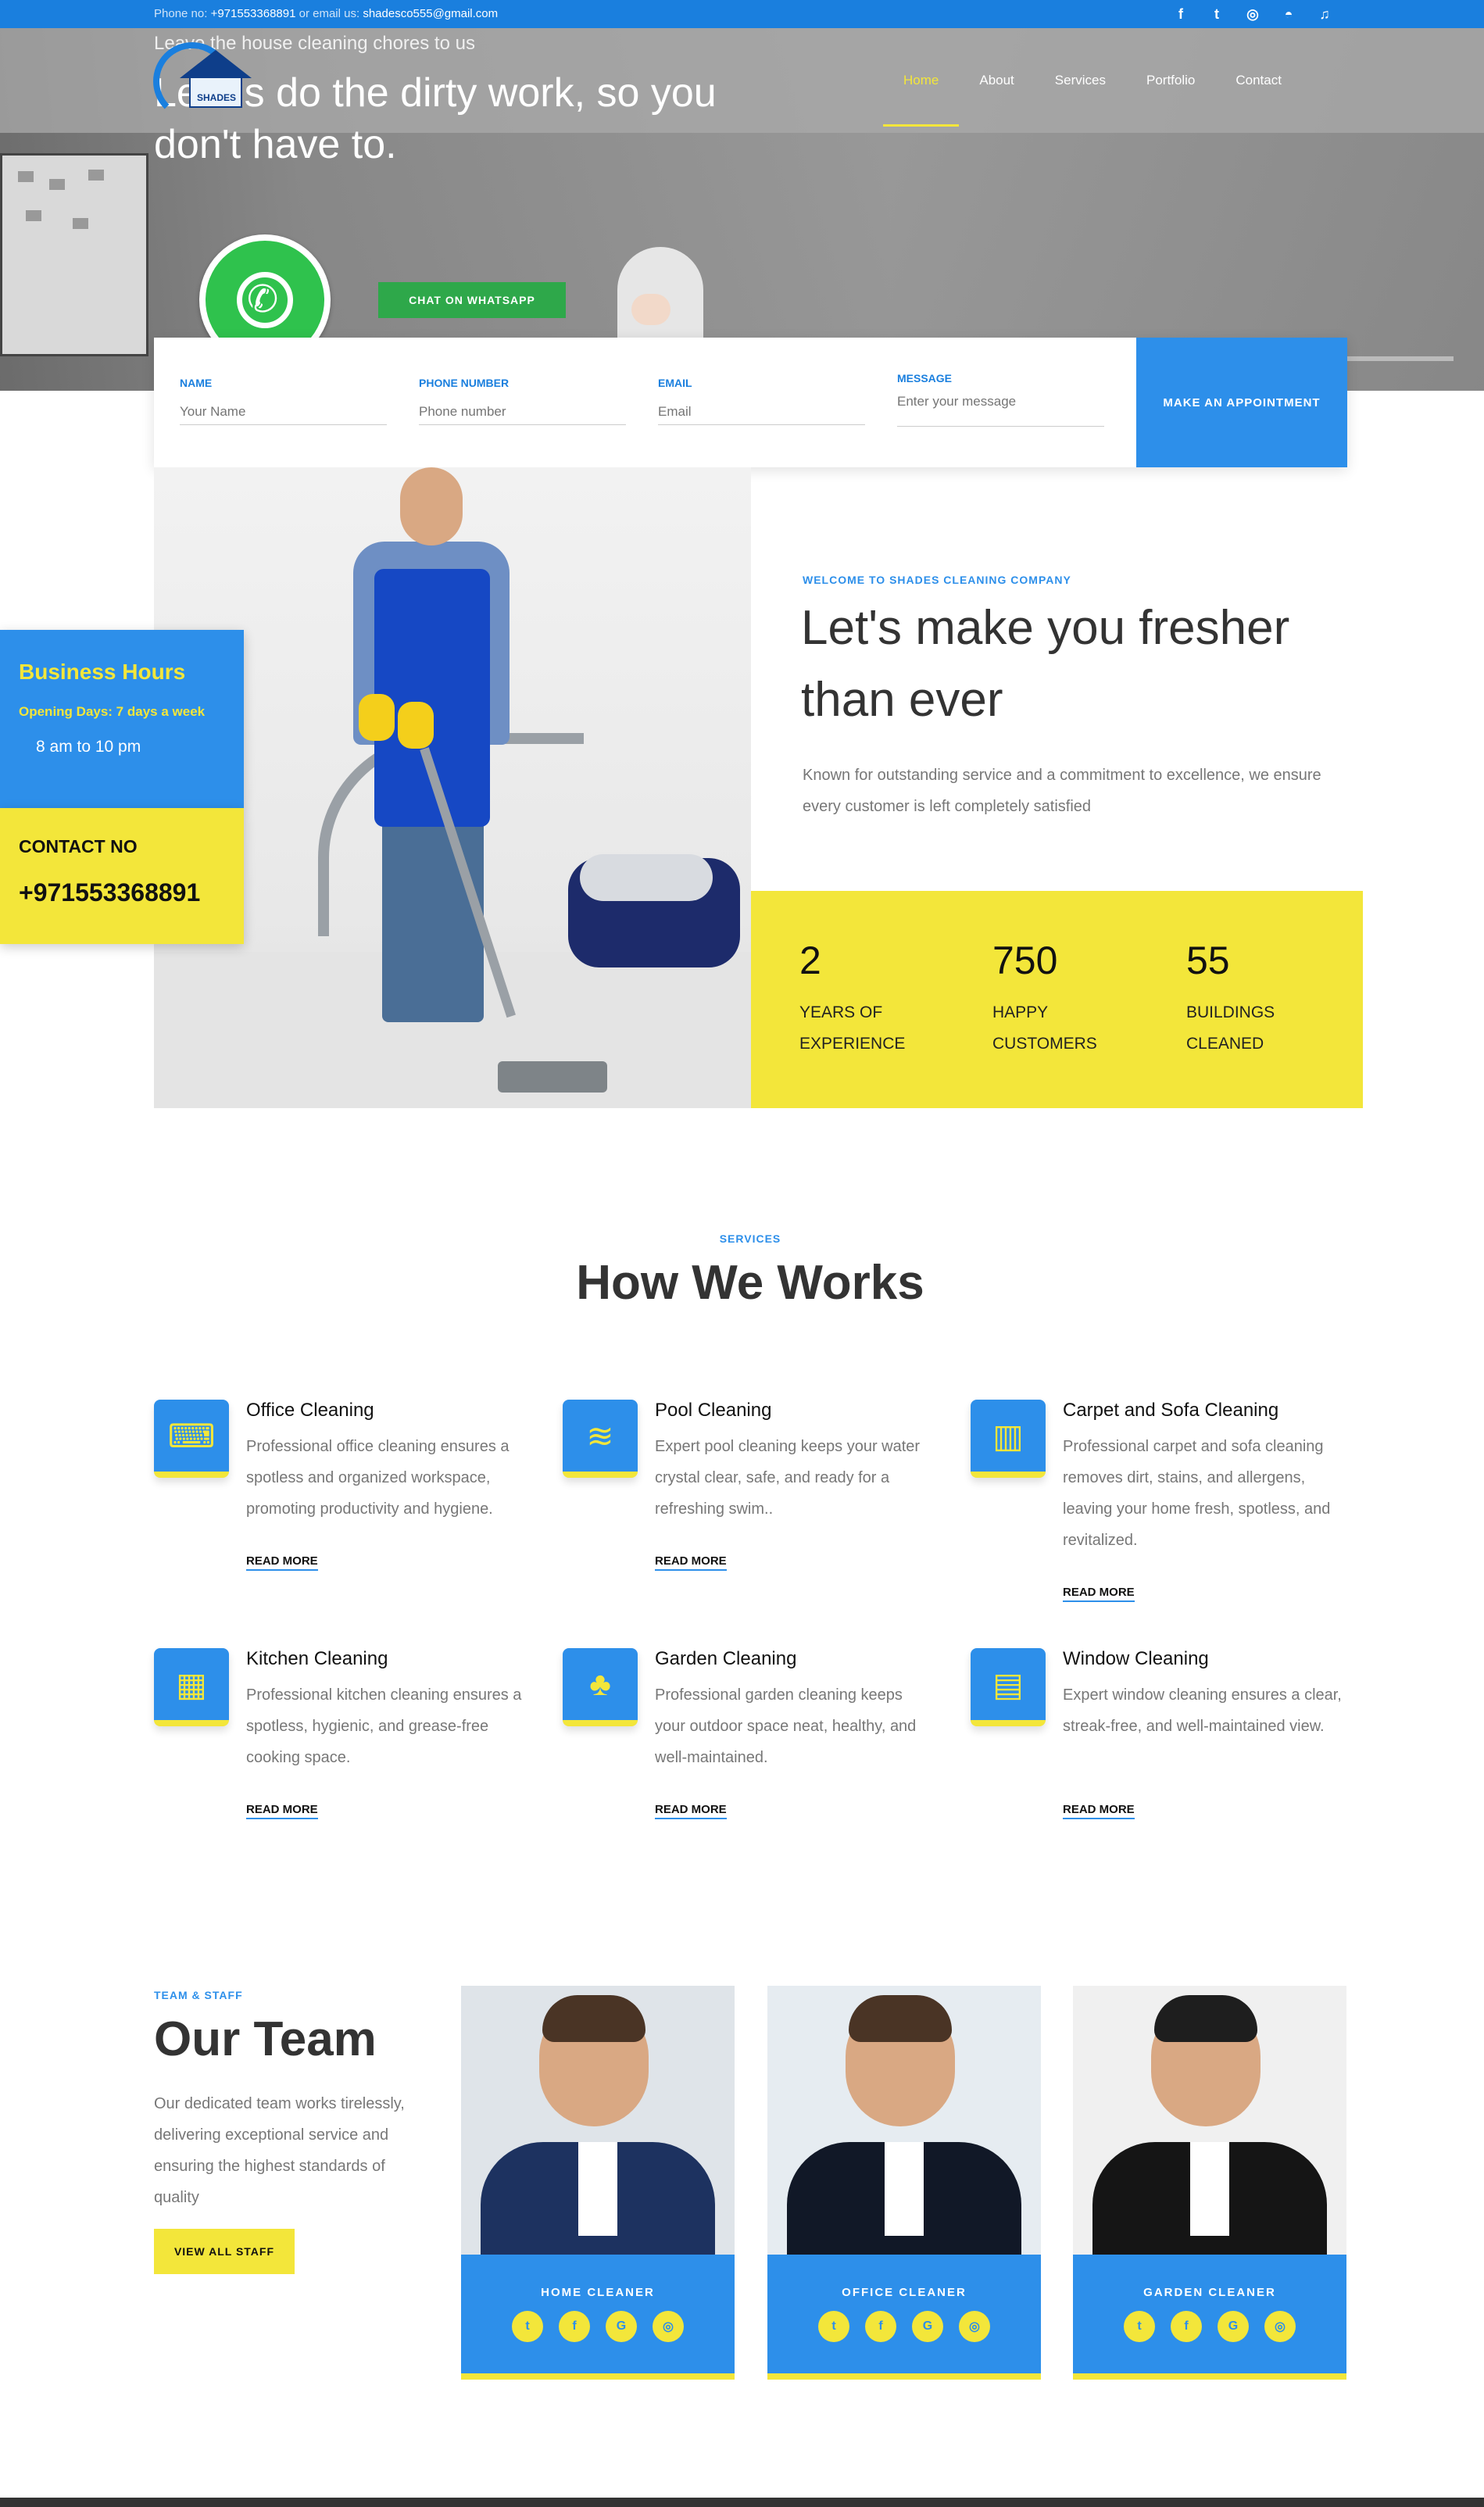  What do you see at coordinates (1272, 1028) in the screenshot?
I see `stat-label: BUILDINGS CLEANED` at bounding box center [1272, 1028].